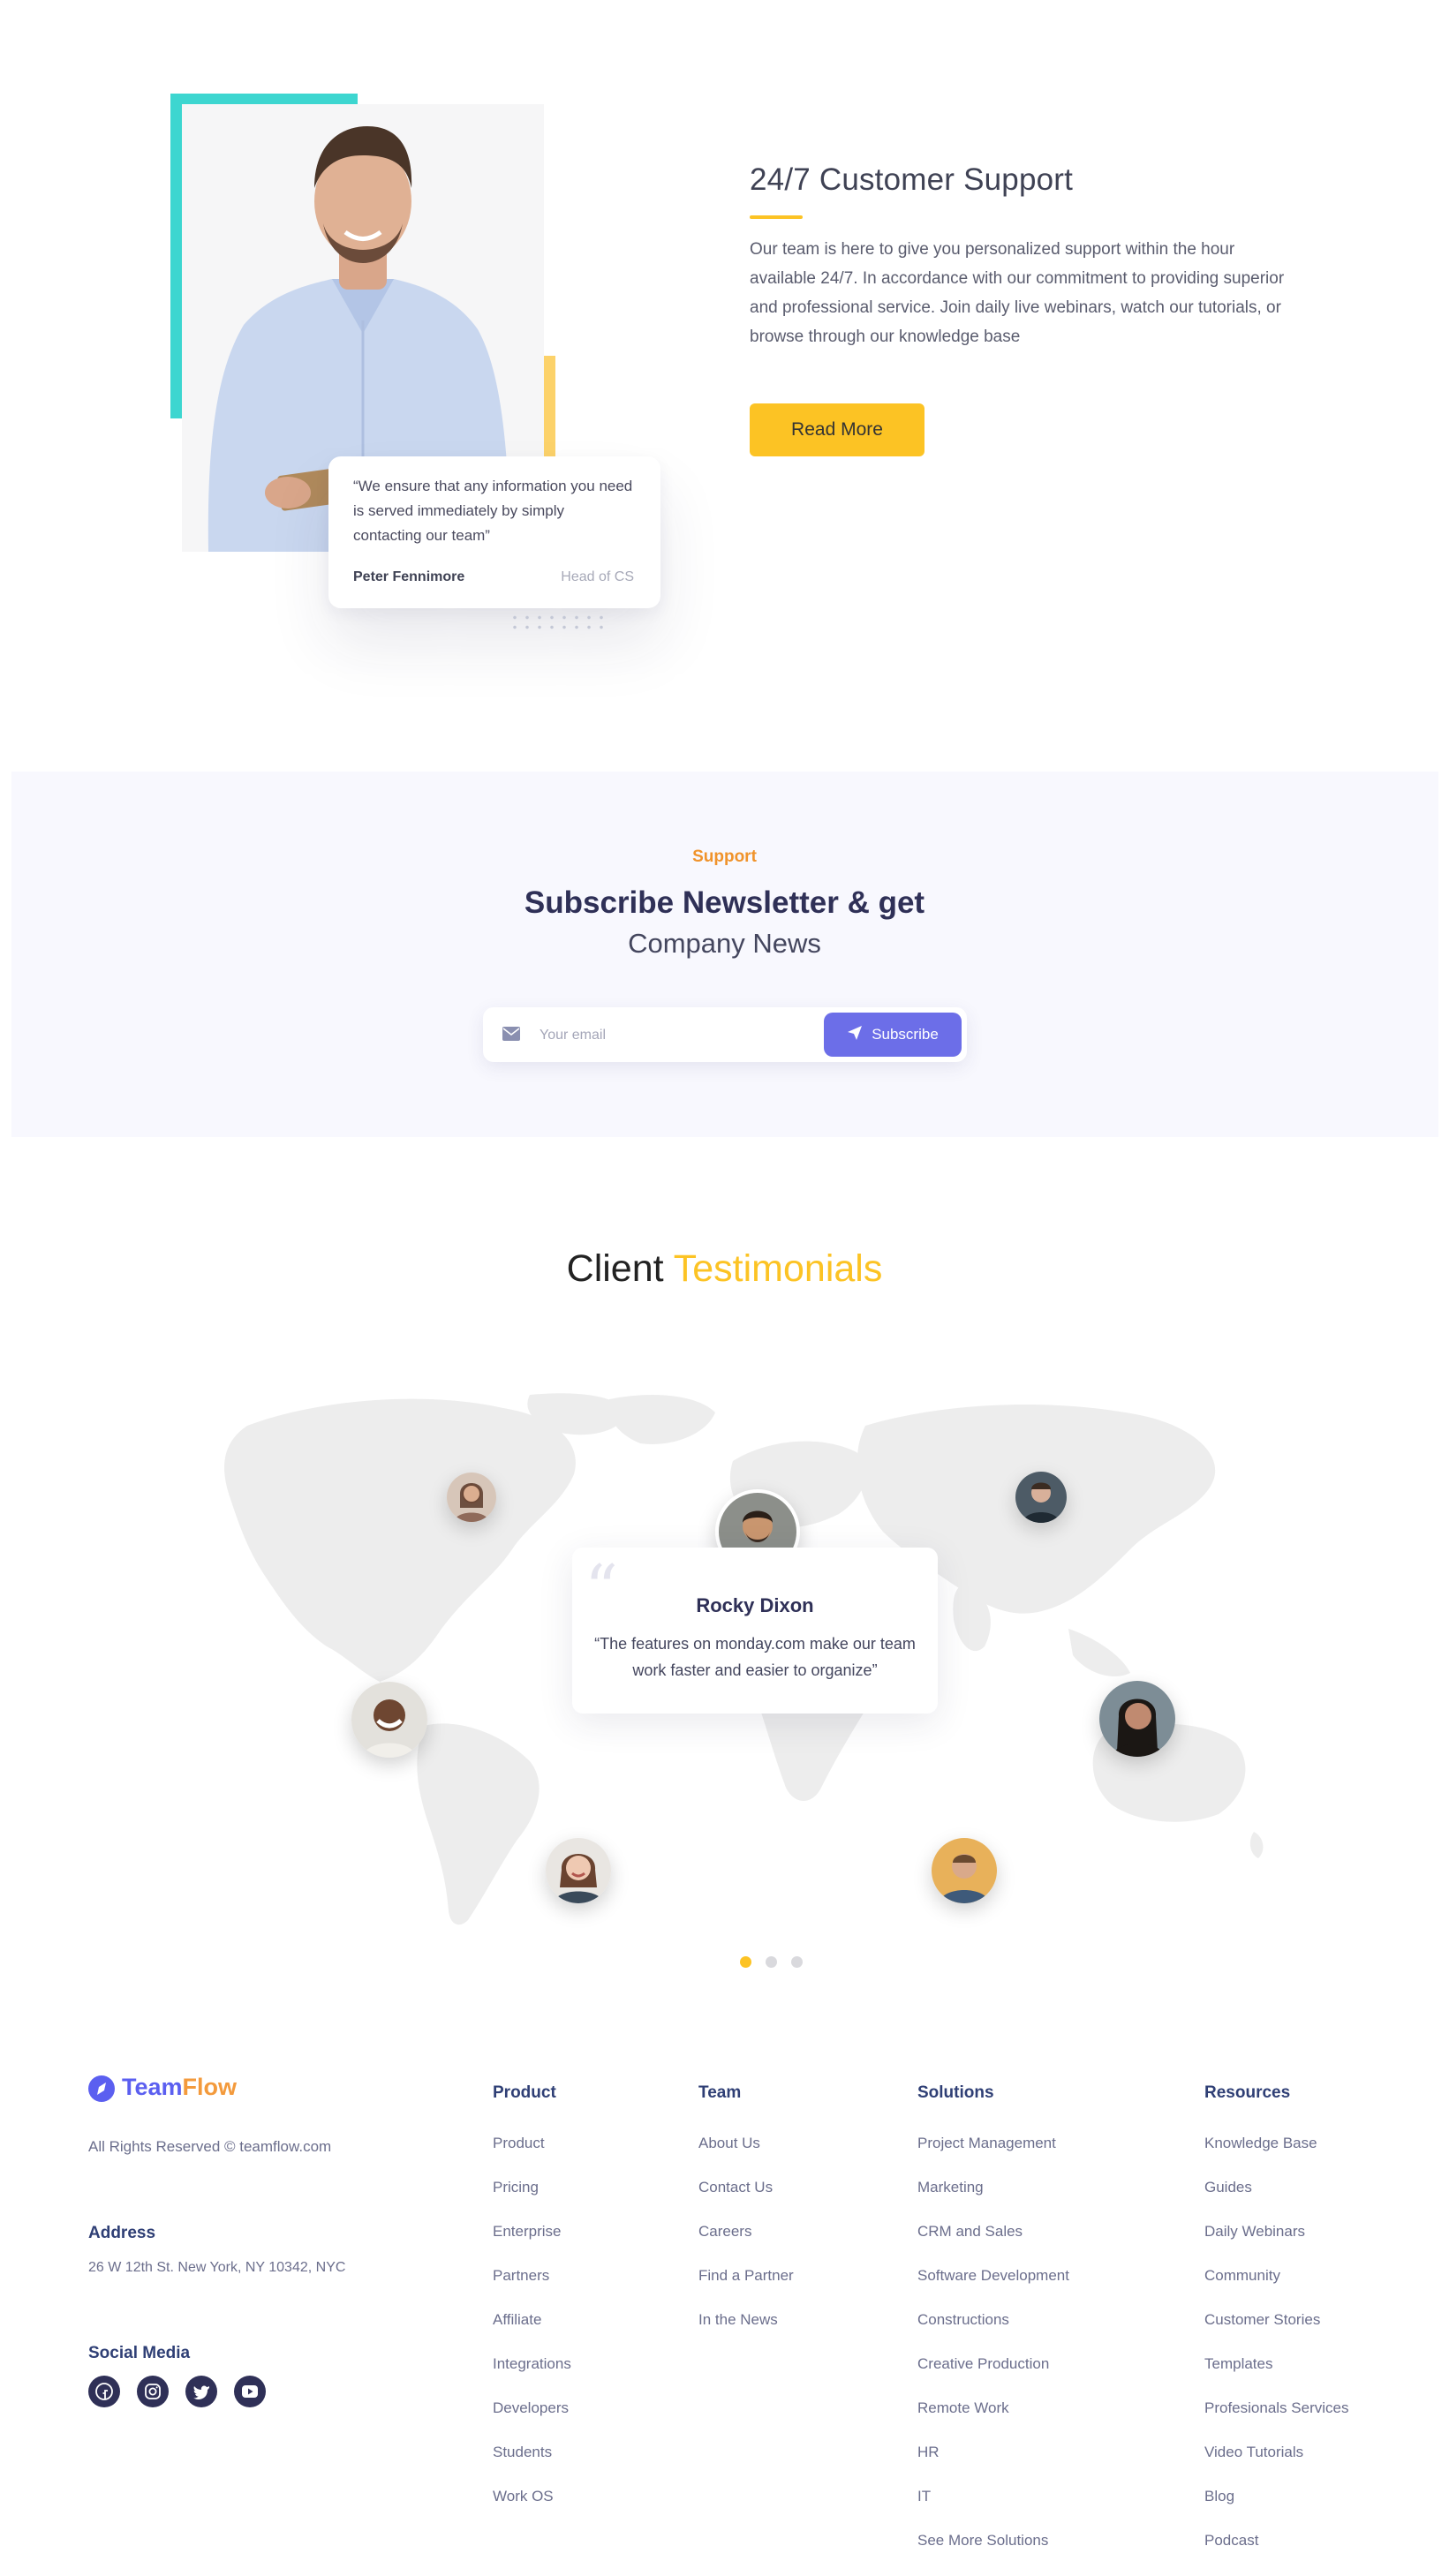  Describe the element at coordinates (532, 2245) in the screenshot. I see `footer-link: Enterprise` at that location.